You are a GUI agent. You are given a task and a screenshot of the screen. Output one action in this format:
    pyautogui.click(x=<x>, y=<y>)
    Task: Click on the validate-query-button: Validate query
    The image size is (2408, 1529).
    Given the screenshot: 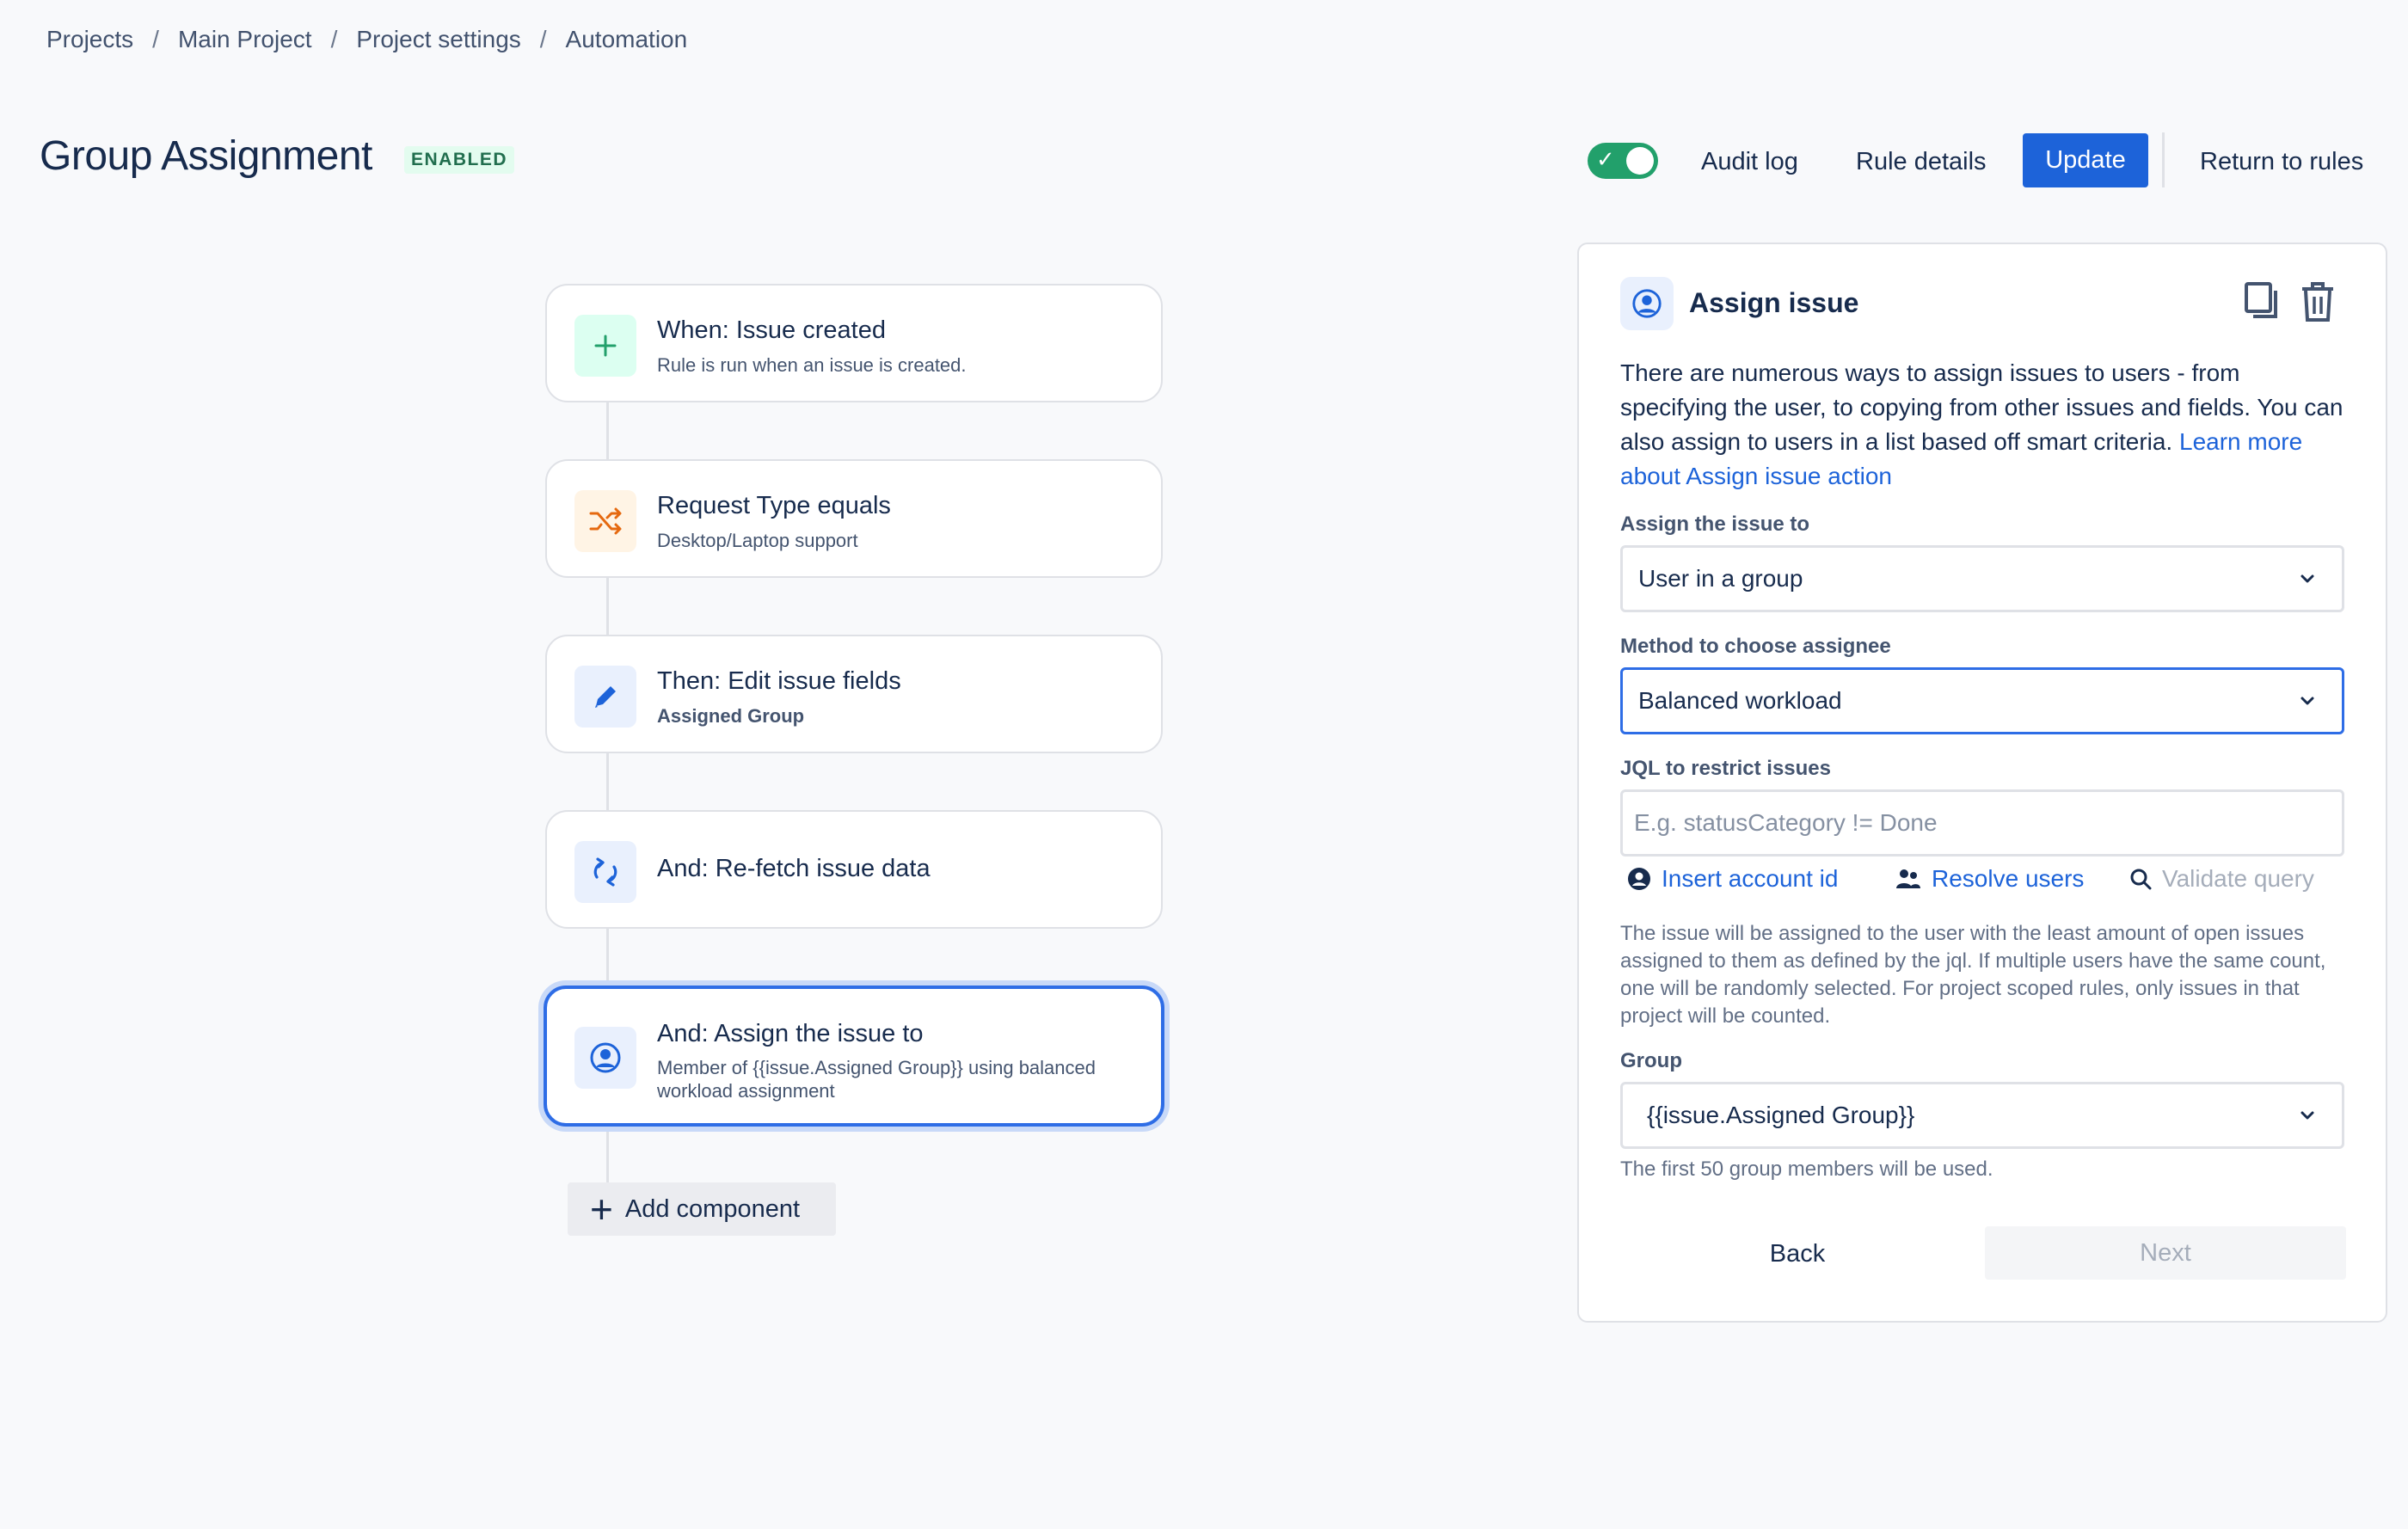 What is the action you would take?
    pyautogui.click(x=2221, y=879)
    